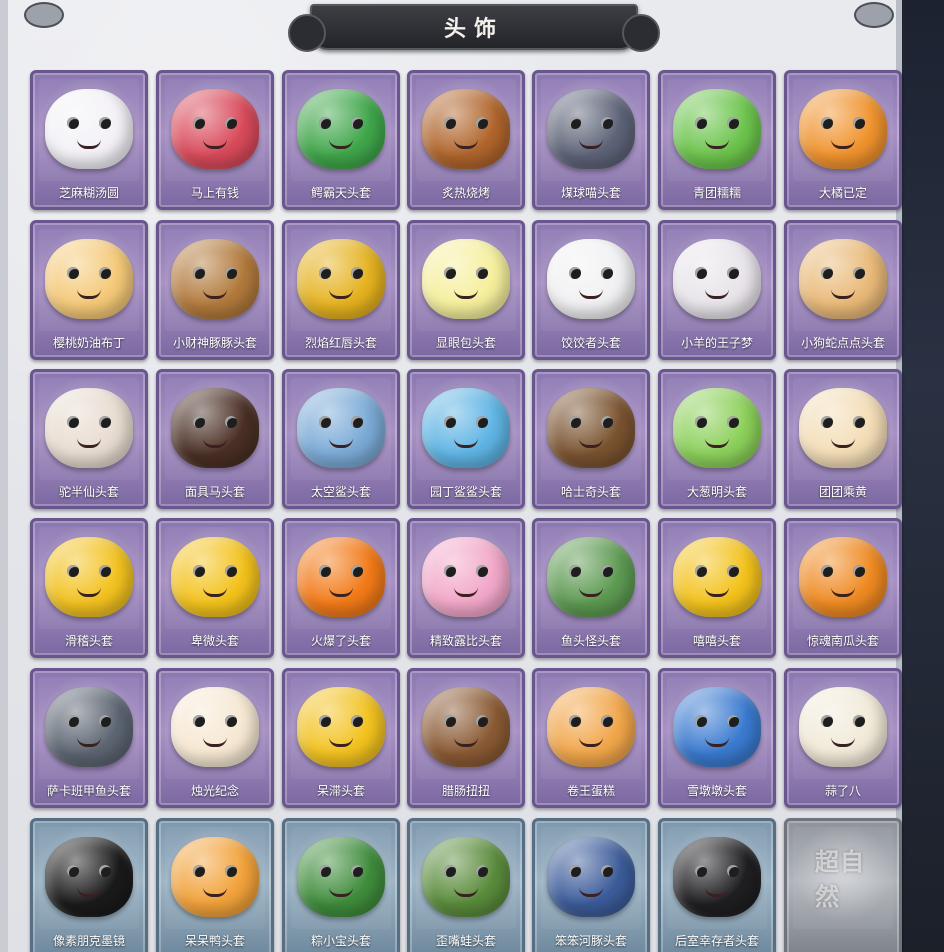 Image resolution: width=944 pixels, height=952 pixels. What do you see at coordinates (466, 439) in the screenshot?
I see `headwear-card: 园丁鲨鲨头套` at bounding box center [466, 439].